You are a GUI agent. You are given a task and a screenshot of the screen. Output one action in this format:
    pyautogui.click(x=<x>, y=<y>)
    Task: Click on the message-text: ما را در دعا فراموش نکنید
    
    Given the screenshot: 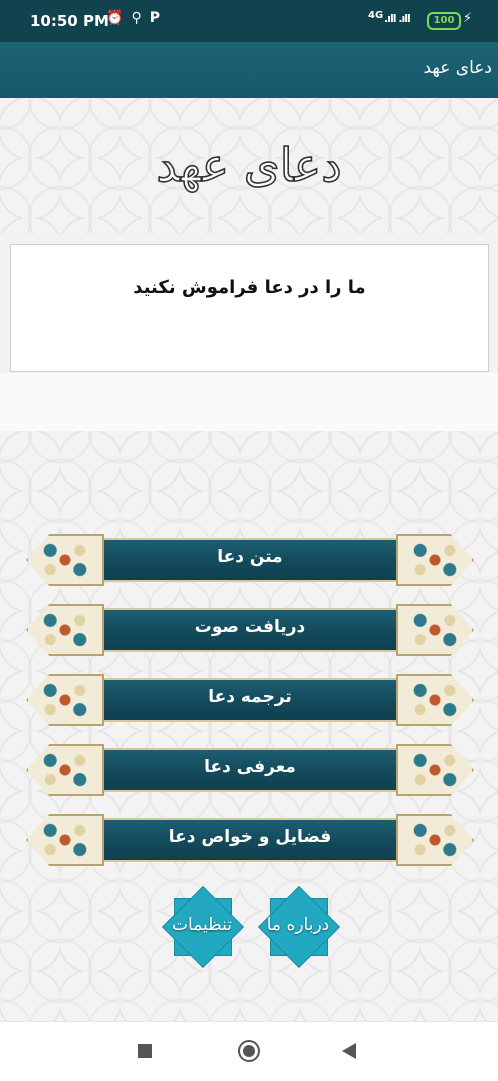 What is the action you would take?
    pyautogui.click(x=249, y=287)
    